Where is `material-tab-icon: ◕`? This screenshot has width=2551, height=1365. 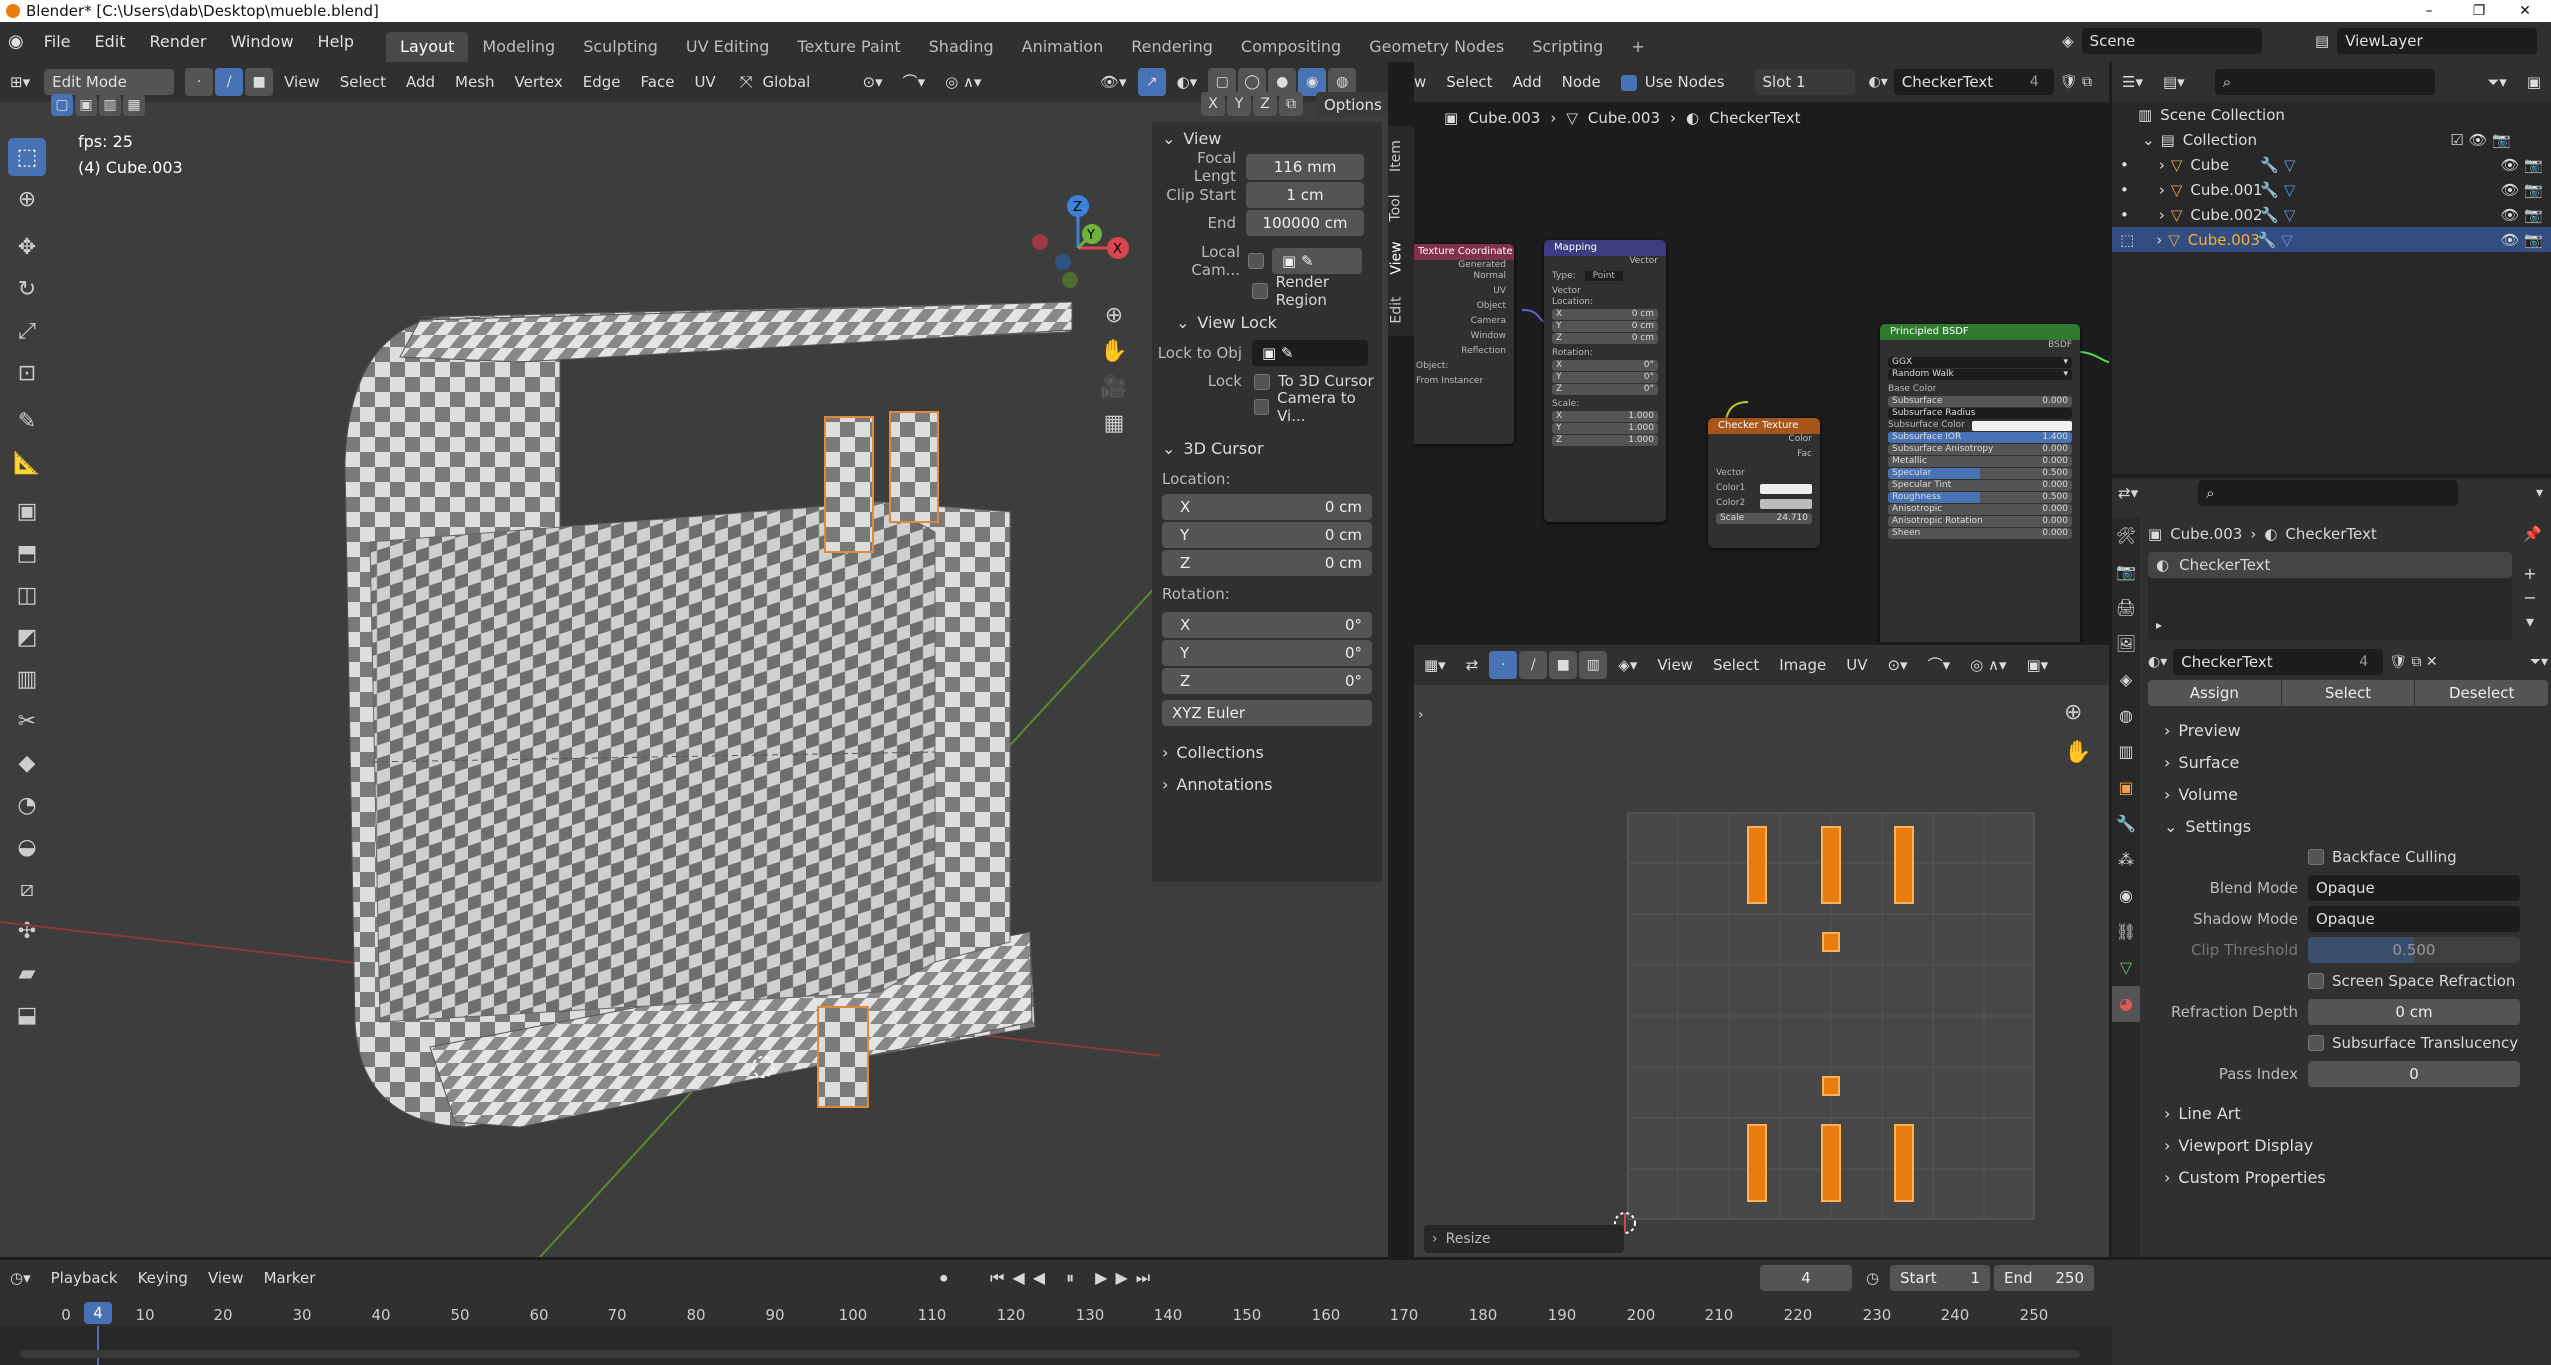 material-tab-icon: ◕ is located at coordinates (2126, 1004).